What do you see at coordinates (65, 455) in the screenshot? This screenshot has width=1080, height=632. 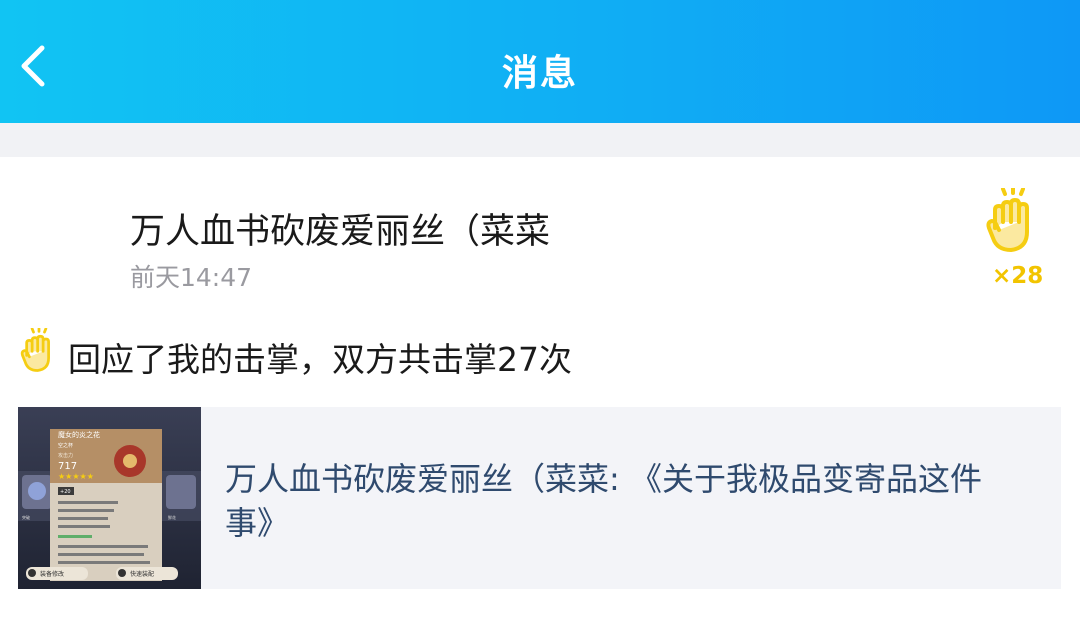 I see `thumb-stat-label: 攻击力` at bounding box center [65, 455].